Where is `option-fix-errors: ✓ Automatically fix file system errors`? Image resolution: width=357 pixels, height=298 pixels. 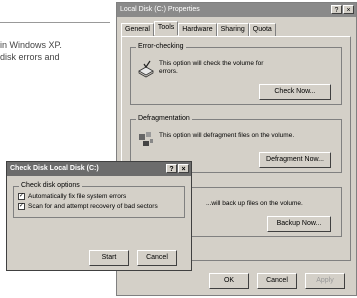
option-fix-errors: ✓ Automatically fix file system errors is located at coordinates (72, 196).